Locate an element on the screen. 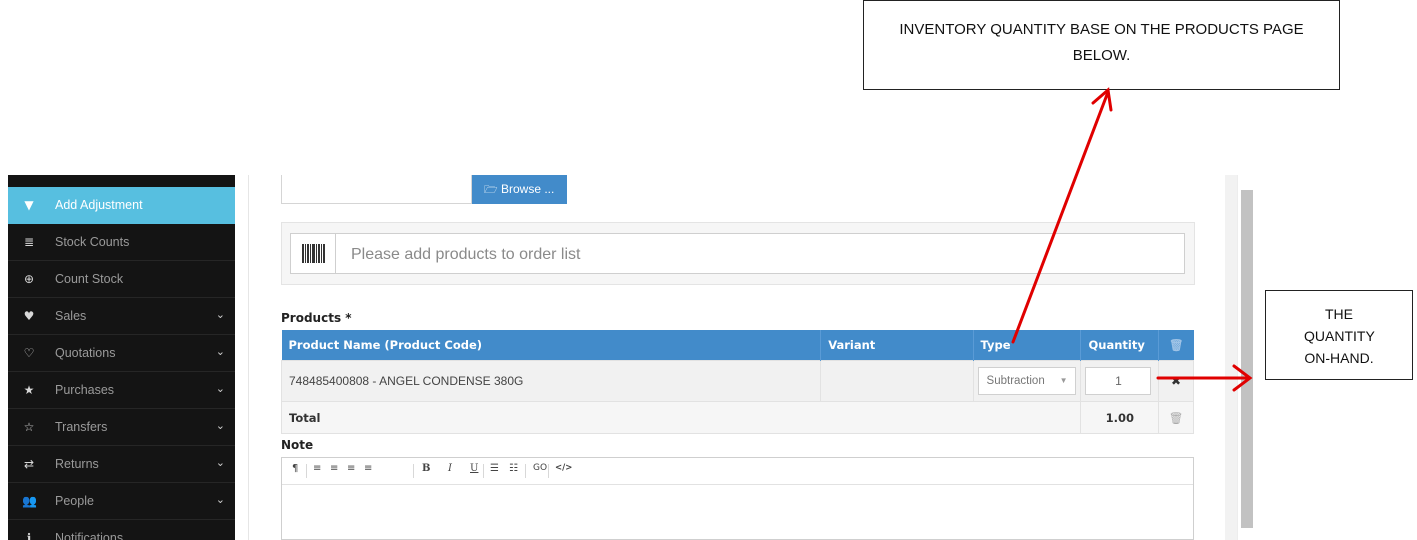 The image size is (1417, 540). sidebar-item-purchases: ★ Purchases ⌄ is located at coordinates (121, 390).